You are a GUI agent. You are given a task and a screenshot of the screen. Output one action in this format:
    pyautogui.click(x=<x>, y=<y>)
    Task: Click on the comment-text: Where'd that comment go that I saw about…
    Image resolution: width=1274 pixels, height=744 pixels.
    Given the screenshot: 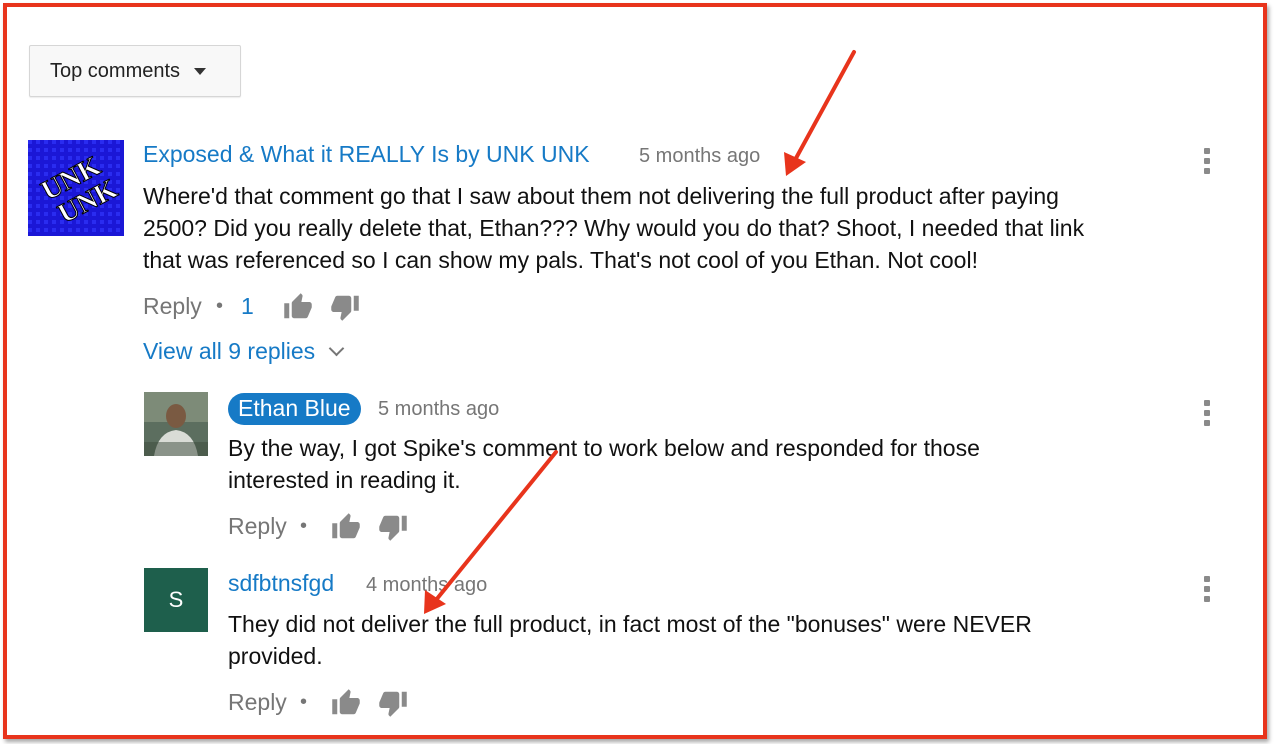 What is the action you would take?
    pyautogui.click(x=673, y=228)
    